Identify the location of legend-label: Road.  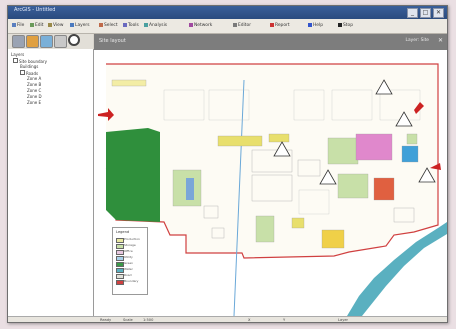
(128, 275).